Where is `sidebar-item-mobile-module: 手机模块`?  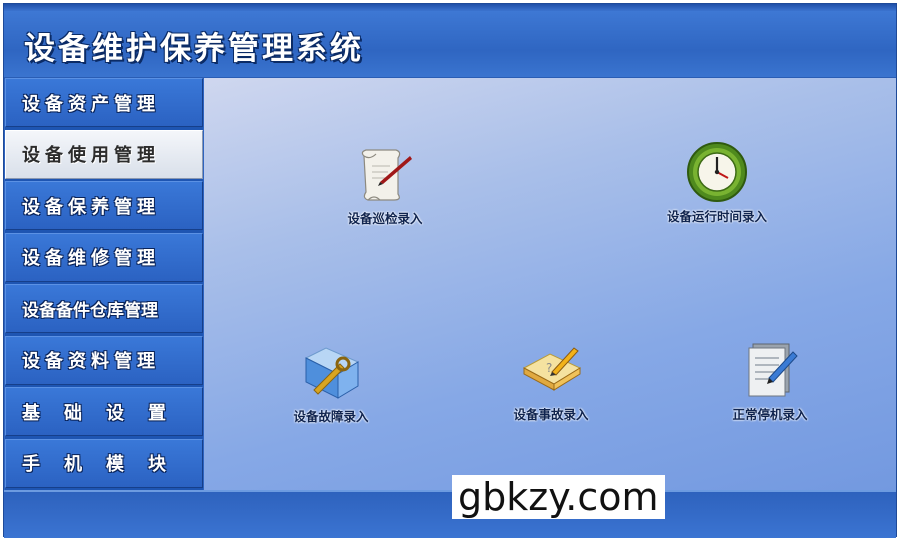
sidebar-item-mobile-module: 手机模块 is located at coordinates (104, 463).